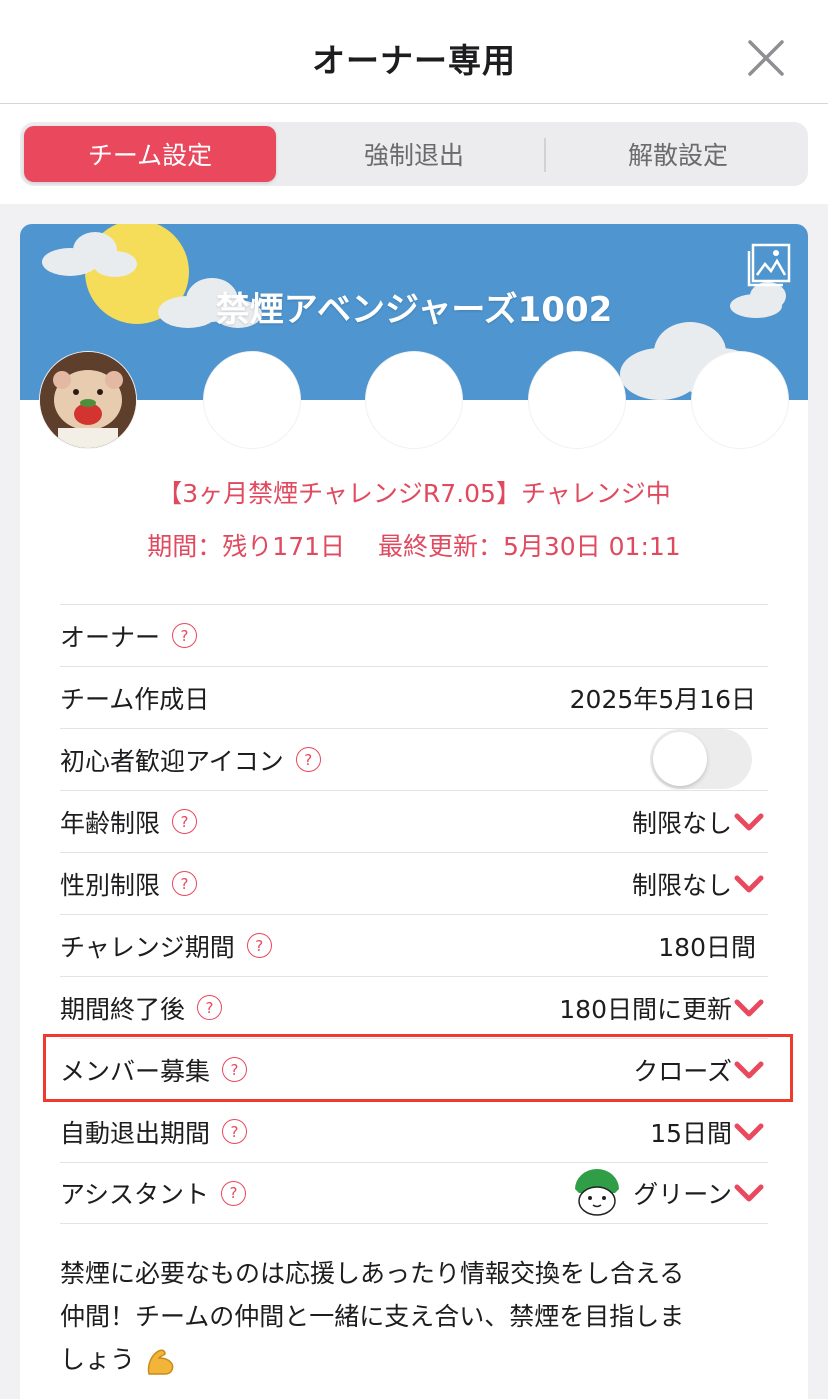  What do you see at coordinates (414, 945) in the screenshot?
I see `setting-challenge-period: チャレンジ期間 ? 180日間` at bounding box center [414, 945].